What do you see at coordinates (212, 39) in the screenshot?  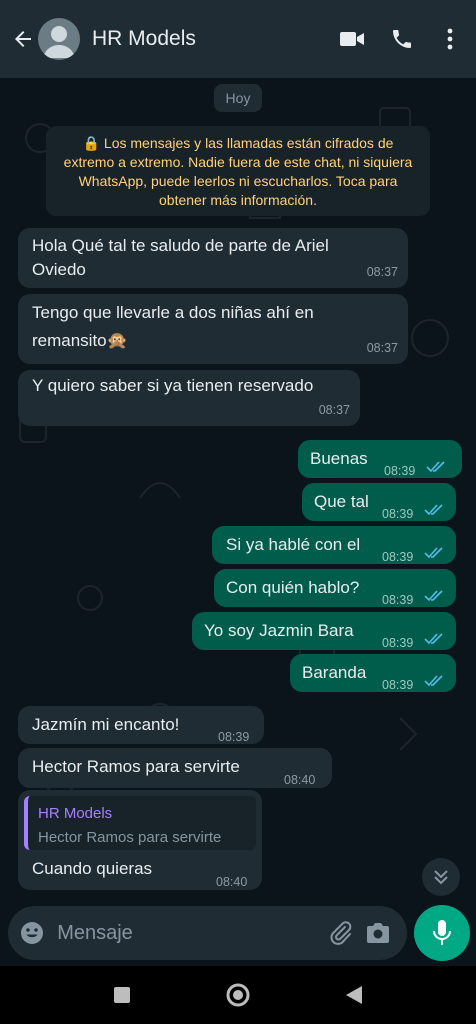 I see `chat-title: HR Models` at bounding box center [212, 39].